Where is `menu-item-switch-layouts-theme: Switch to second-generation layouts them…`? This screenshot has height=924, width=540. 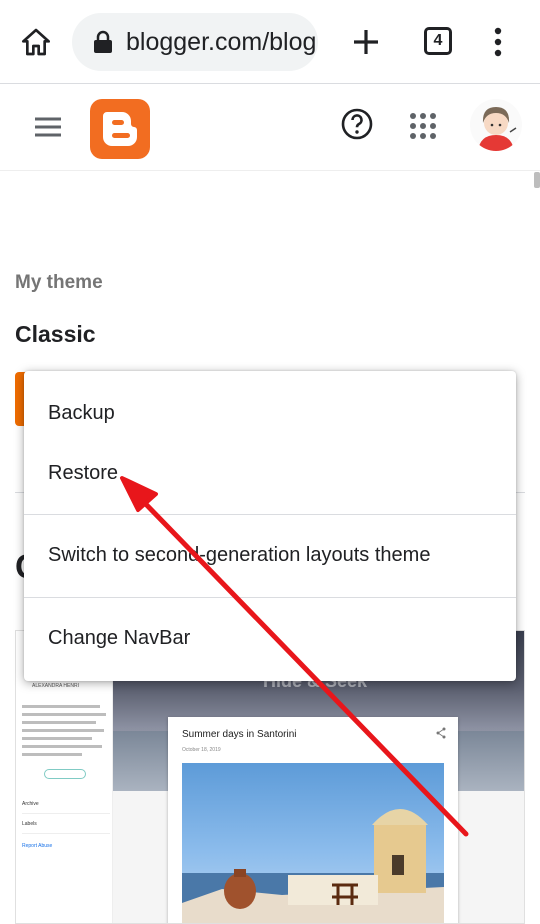
menu-item-switch-layouts-theme: Switch to second-generation layouts them… is located at coordinates (239, 555).